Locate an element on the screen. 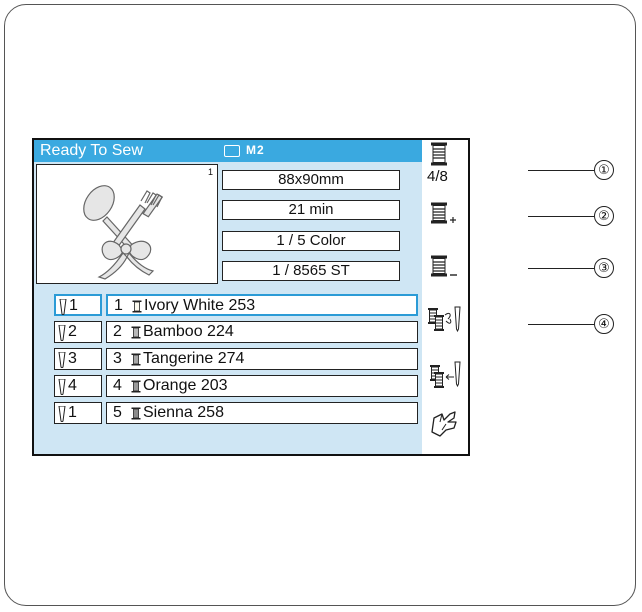  title-bar: Ready To Sew M2 is located at coordinates (228, 151).